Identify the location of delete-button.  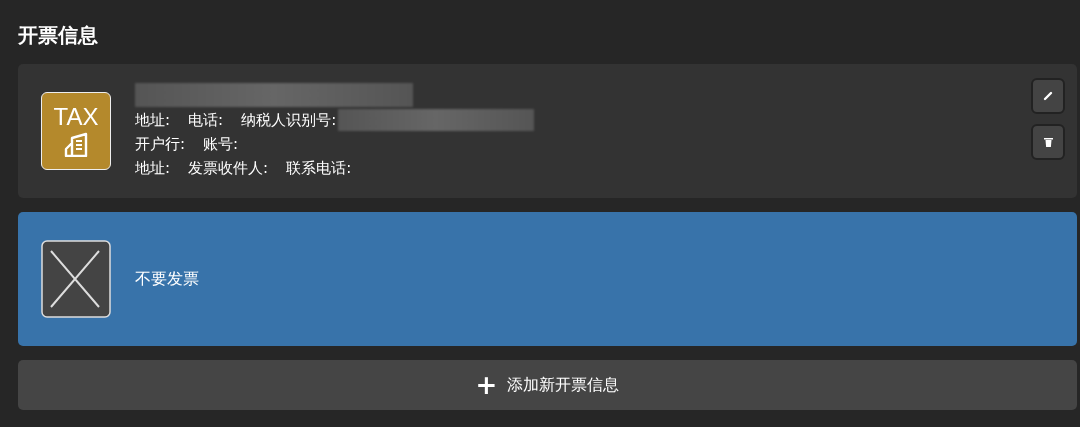
(1048, 142).